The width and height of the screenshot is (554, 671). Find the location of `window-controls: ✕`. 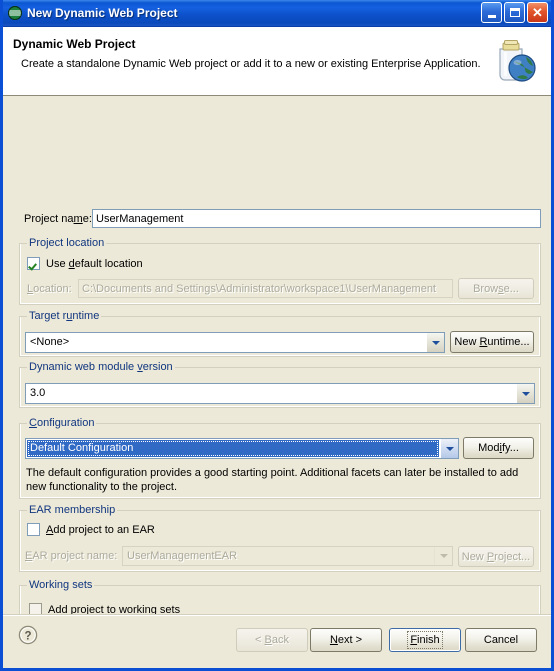

window-controls: ✕ is located at coordinates (514, 12).